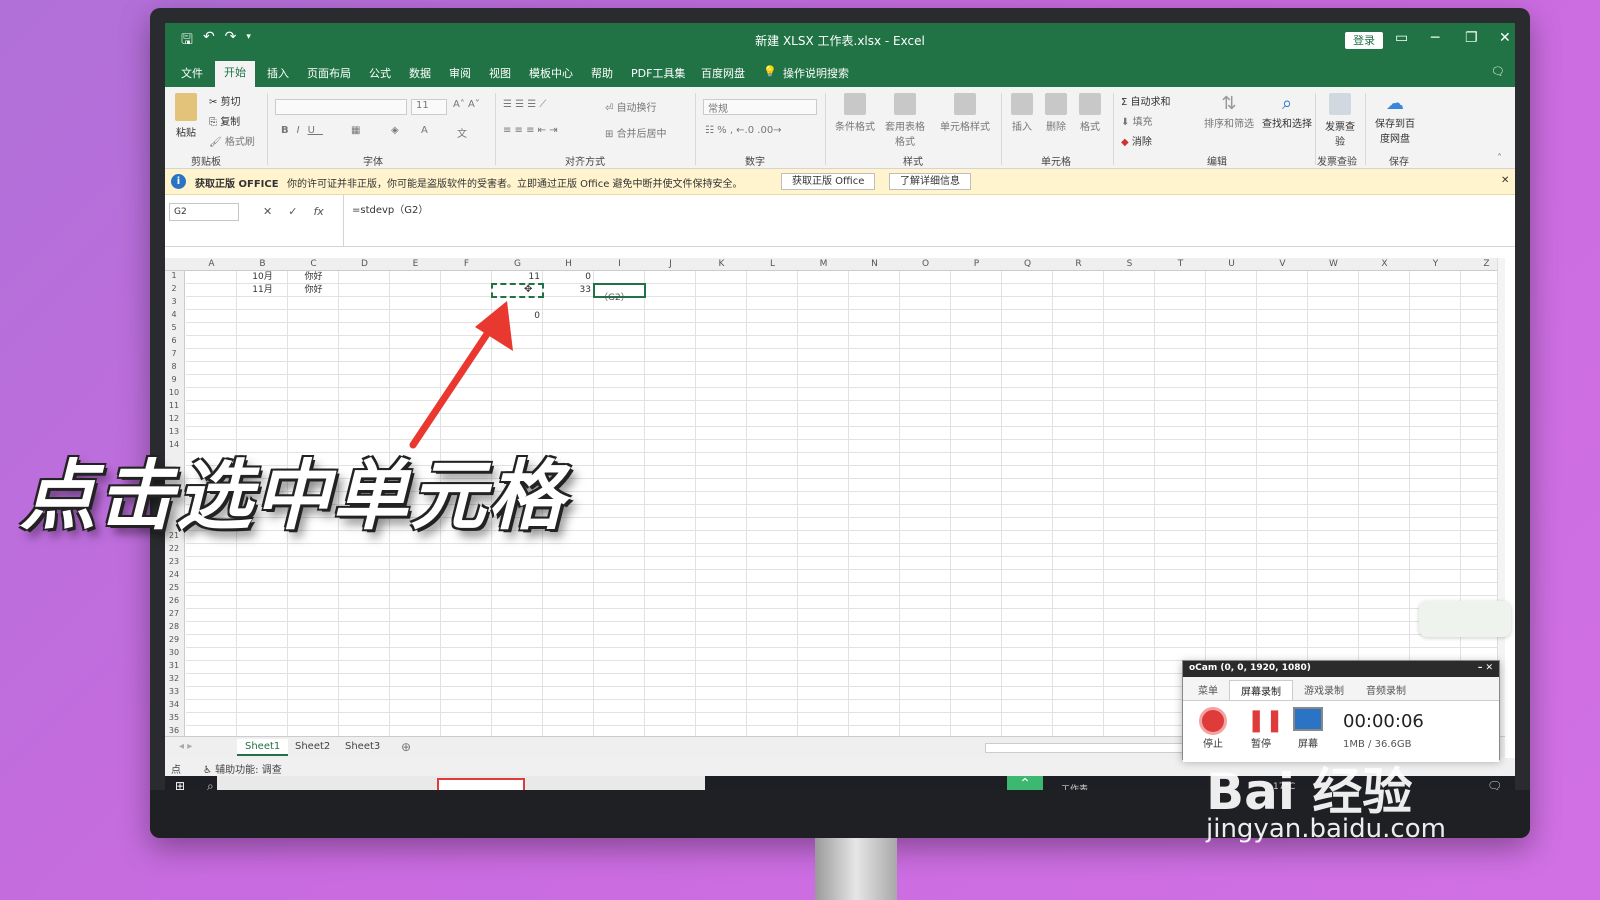  What do you see at coordinates (631, 106) in the screenshot?
I see `wrap-text-button: ⏎ 自动换行` at bounding box center [631, 106].